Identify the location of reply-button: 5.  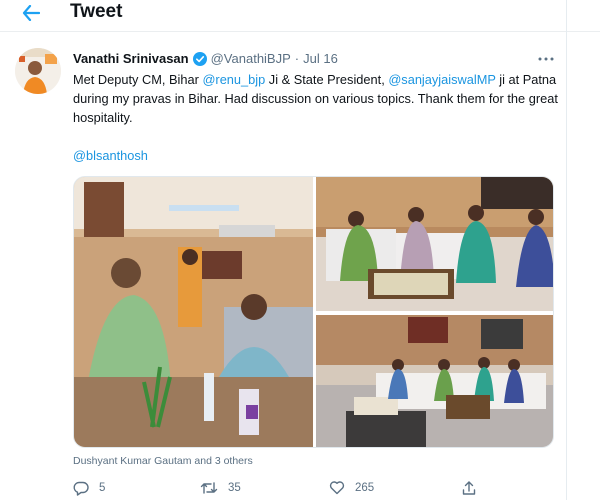
(89, 488).